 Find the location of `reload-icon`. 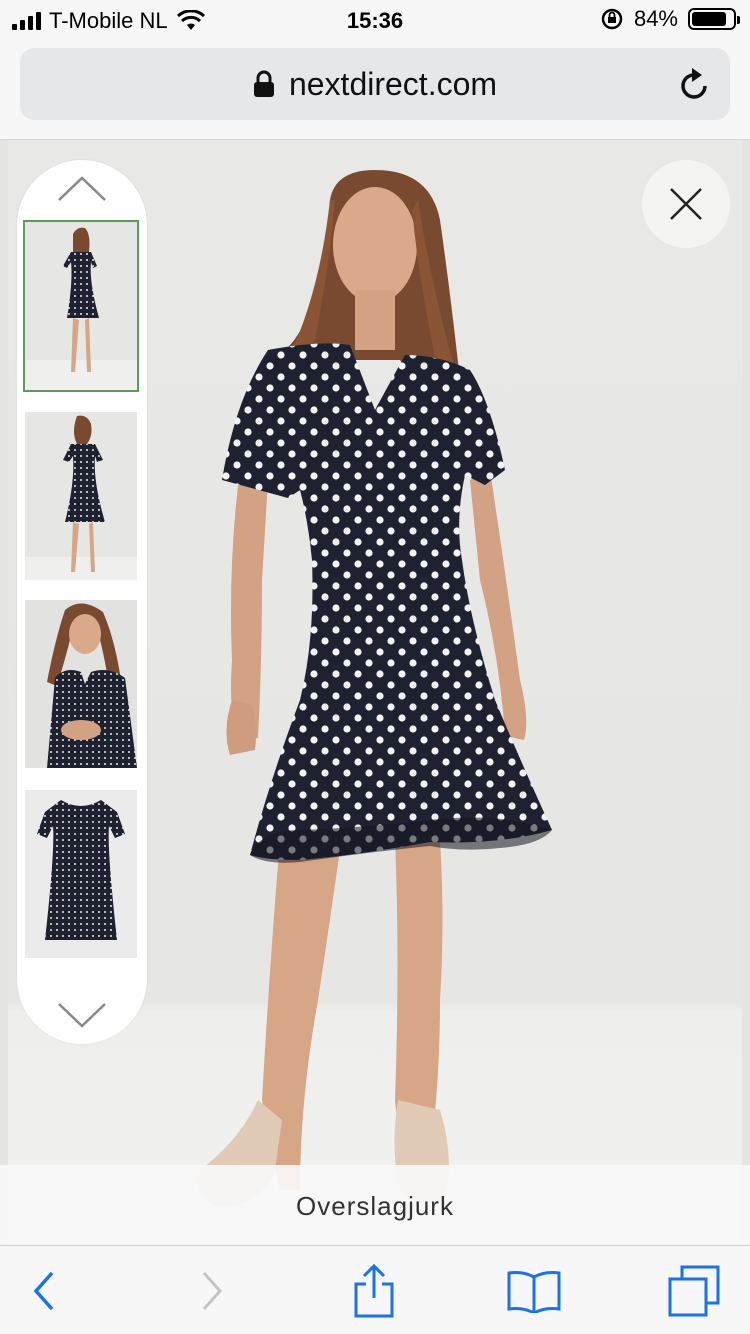

reload-icon is located at coordinates (695, 84).